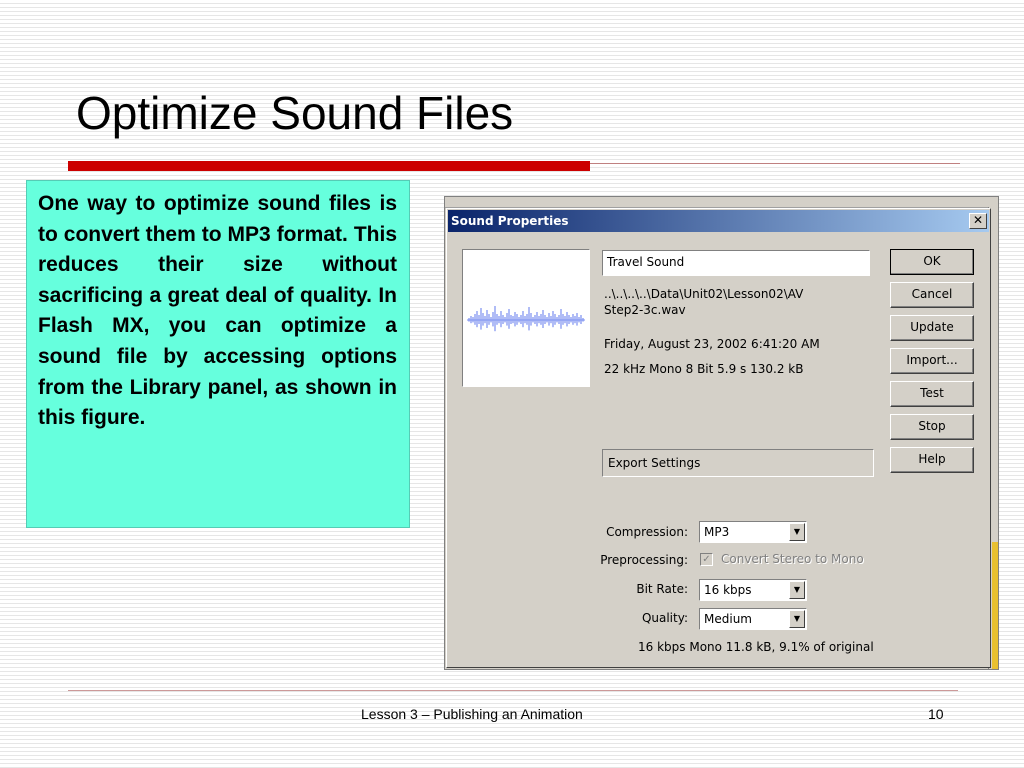 Image resolution: width=1024 pixels, height=768 pixels. I want to click on quality-value: Medium, so click(728, 619).